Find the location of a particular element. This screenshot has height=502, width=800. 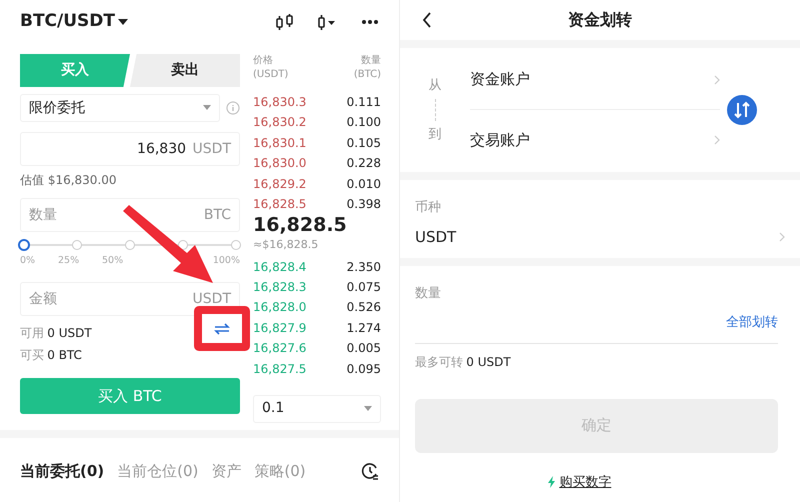

column-unit: (USDT) is located at coordinates (270, 75).